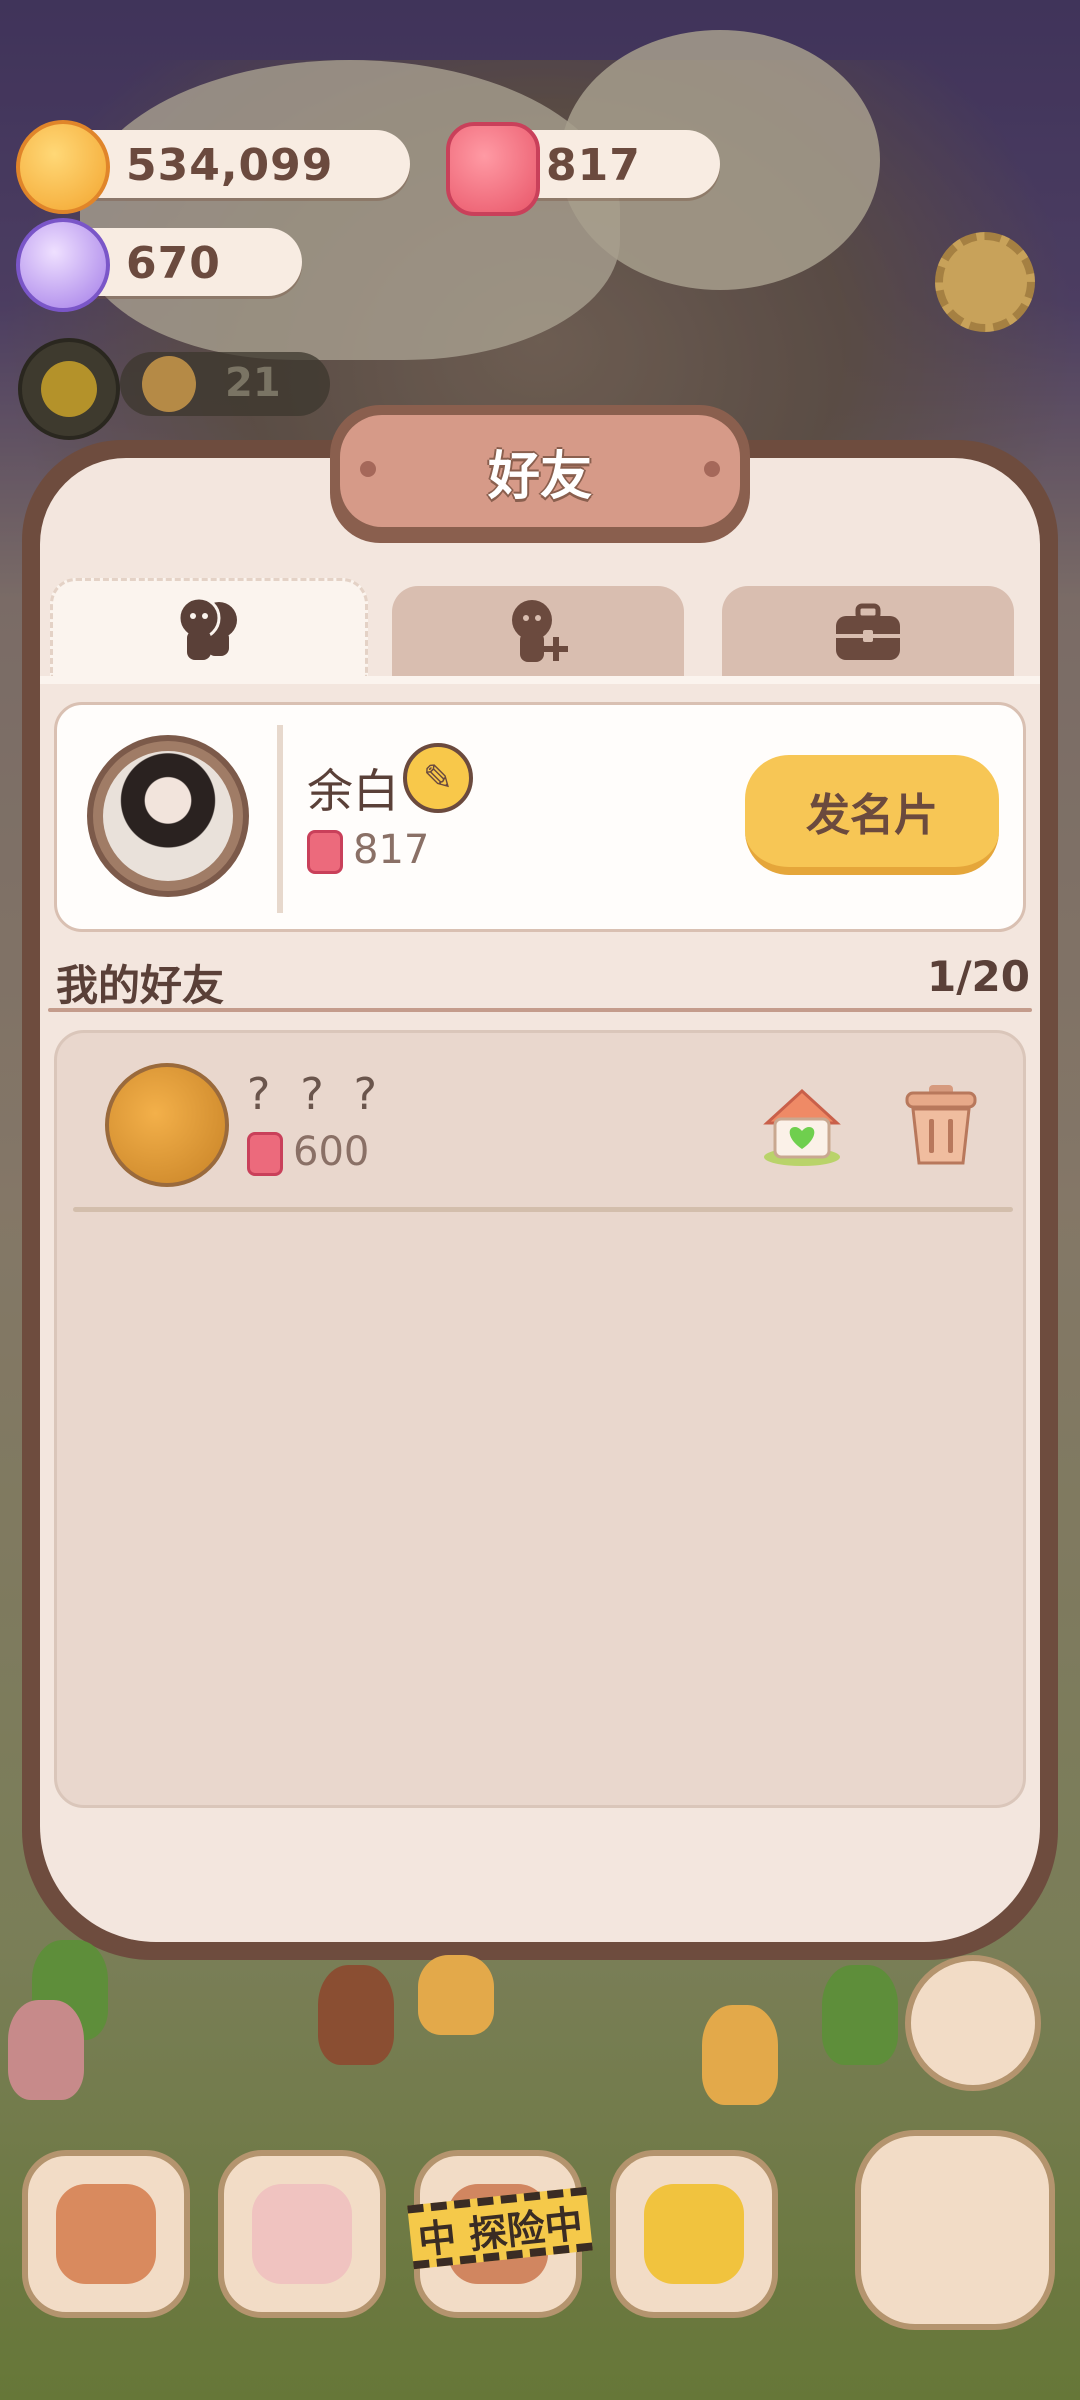 The width and height of the screenshot is (1080, 2400). I want to click on add-friend-icon, so click(540, 631).